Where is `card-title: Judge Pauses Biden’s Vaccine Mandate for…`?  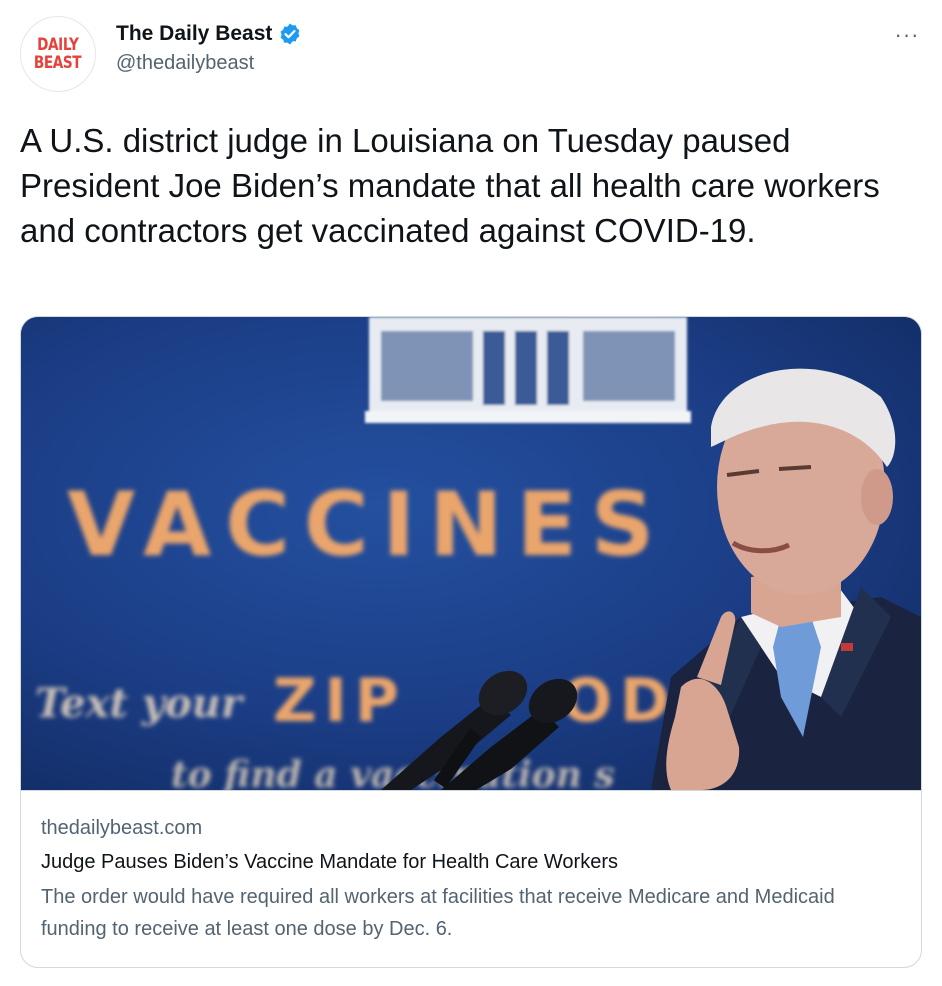
card-title: Judge Pauses Biden’s Vaccine Mandate for… is located at coordinates (471, 862).